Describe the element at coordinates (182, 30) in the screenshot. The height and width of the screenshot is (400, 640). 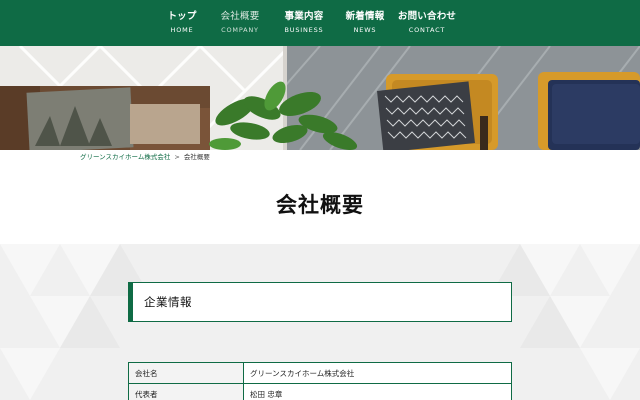
I see `nav-item-sublabel: HOME` at that location.